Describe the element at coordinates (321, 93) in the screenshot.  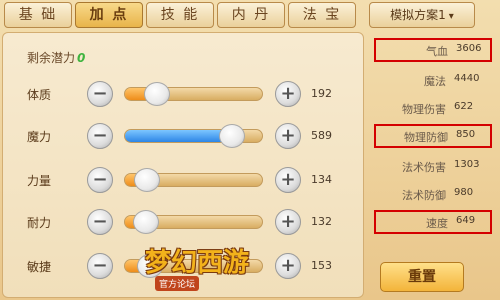
I see `attribute-value: 192` at that location.